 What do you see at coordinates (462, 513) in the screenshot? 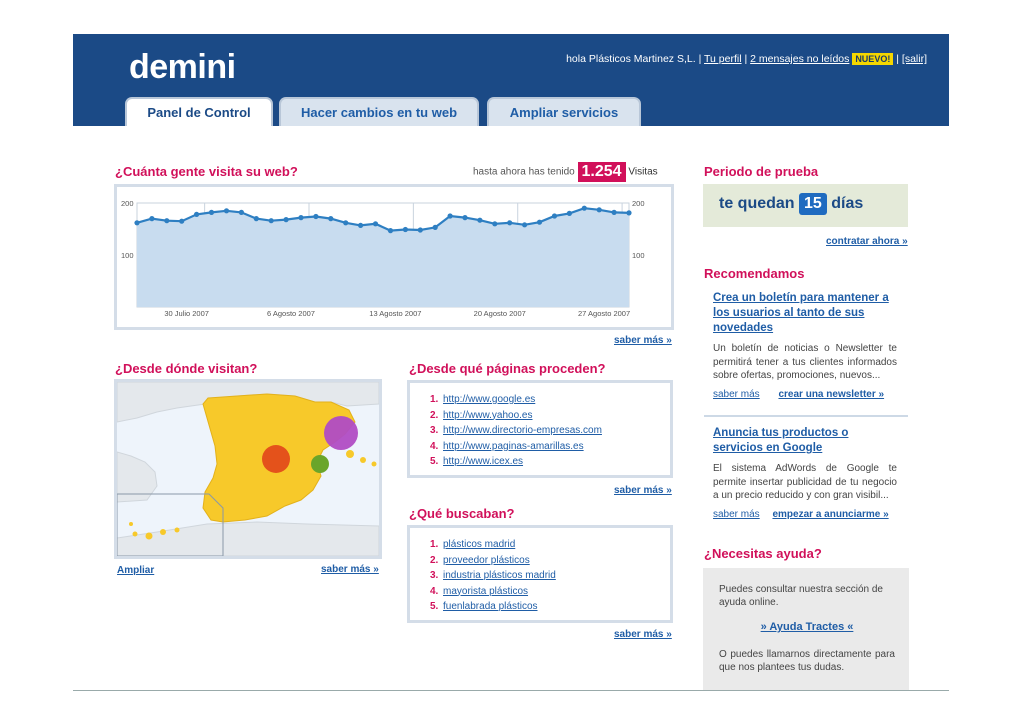
I see `searches-title: ¿Qué buscaban?` at bounding box center [462, 513].